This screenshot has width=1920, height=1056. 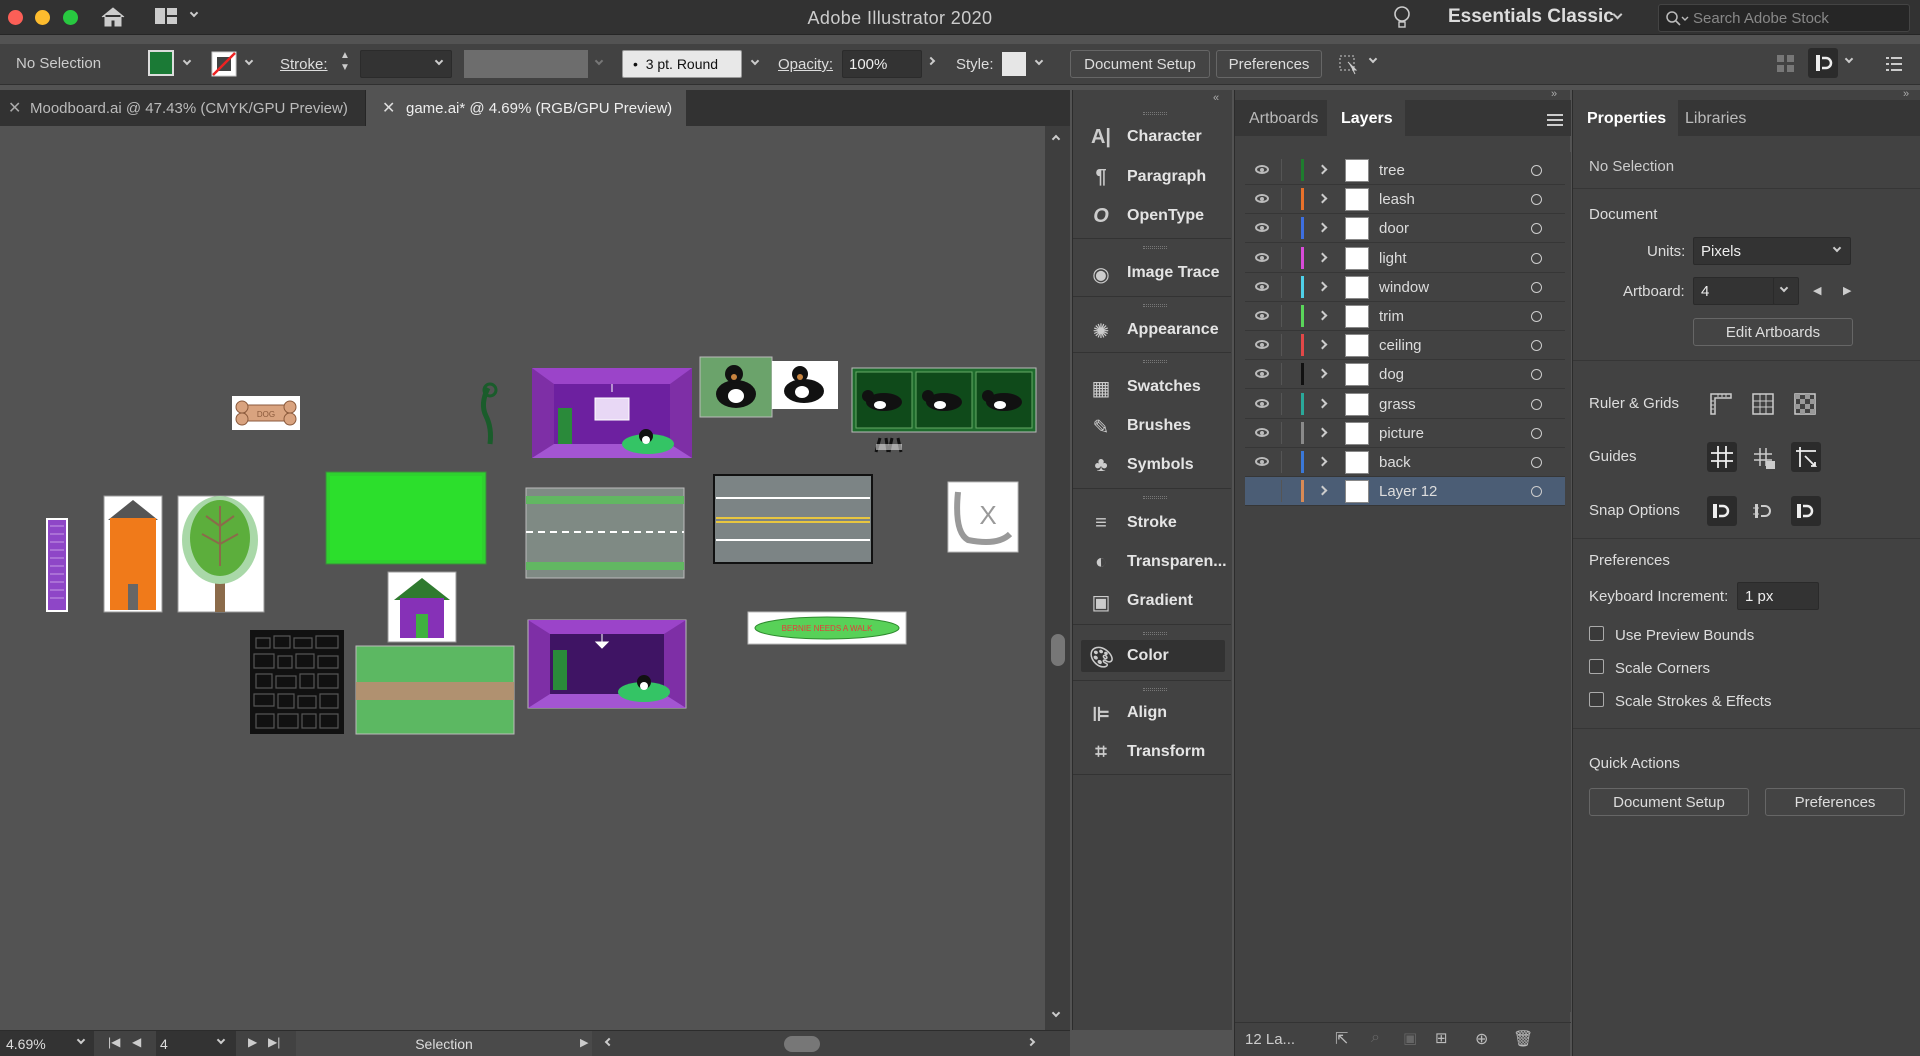 I want to click on trash-icon: 🗑︎, so click(x=1523, y=1039).